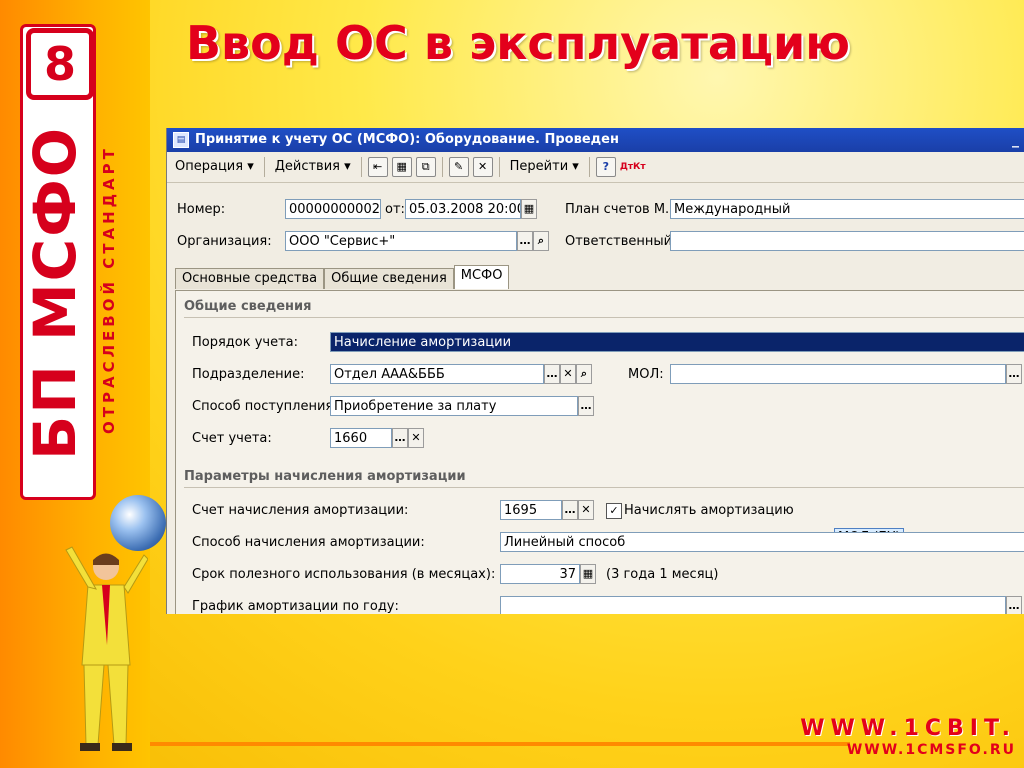 The image size is (1024, 768). What do you see at coordinates (500, 744) in the screenshot?
I see `footer-bar` at bounding box center [500, 744].